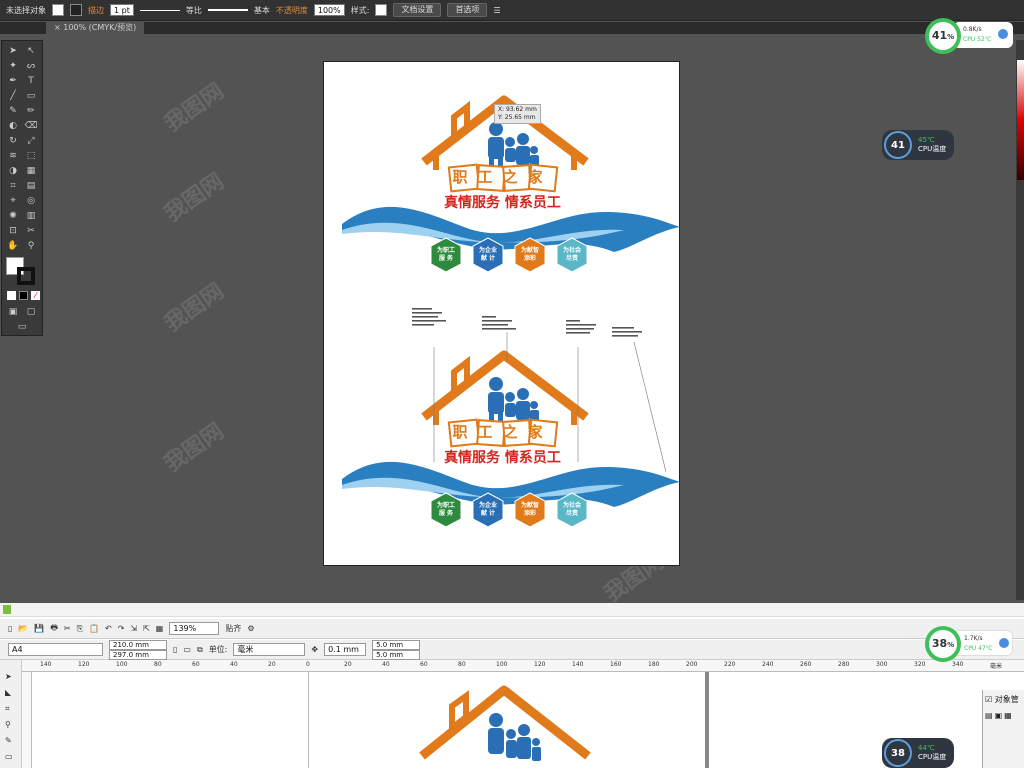 The height and width of the screenshot is (768, 1024). What do you see at coordinates (200, 650) in the screenshot?
I see `all-pages-icon: ⧉` at bounding box center [200, 650].